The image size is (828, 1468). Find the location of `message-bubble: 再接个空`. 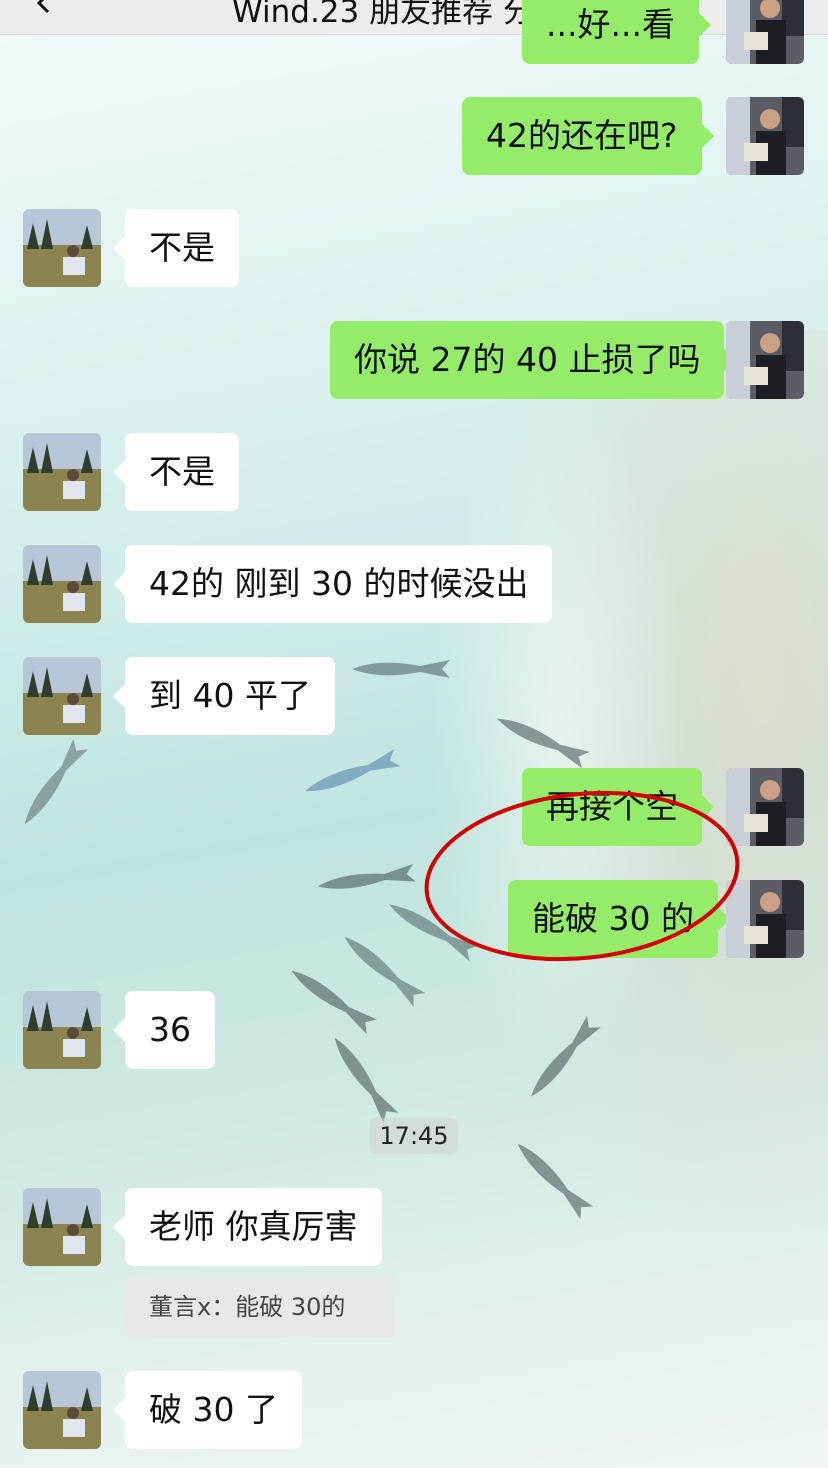

message-bubble: 再接个空 is located at coordinates (618, 807).